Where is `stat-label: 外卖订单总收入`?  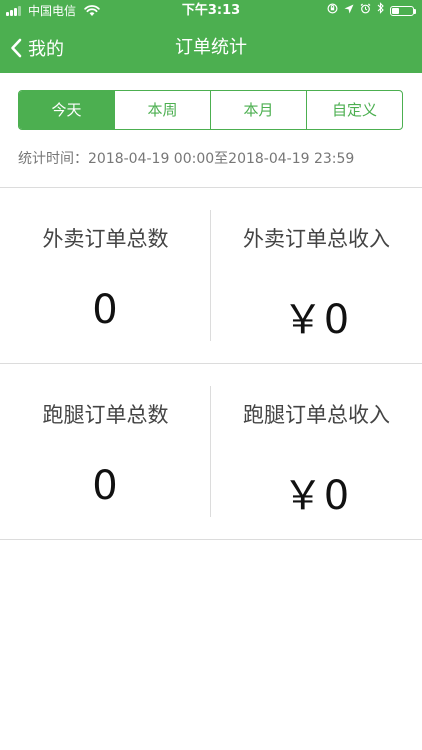
stat-label: 外卖订单总收入 is located at coordinates (316, 239).